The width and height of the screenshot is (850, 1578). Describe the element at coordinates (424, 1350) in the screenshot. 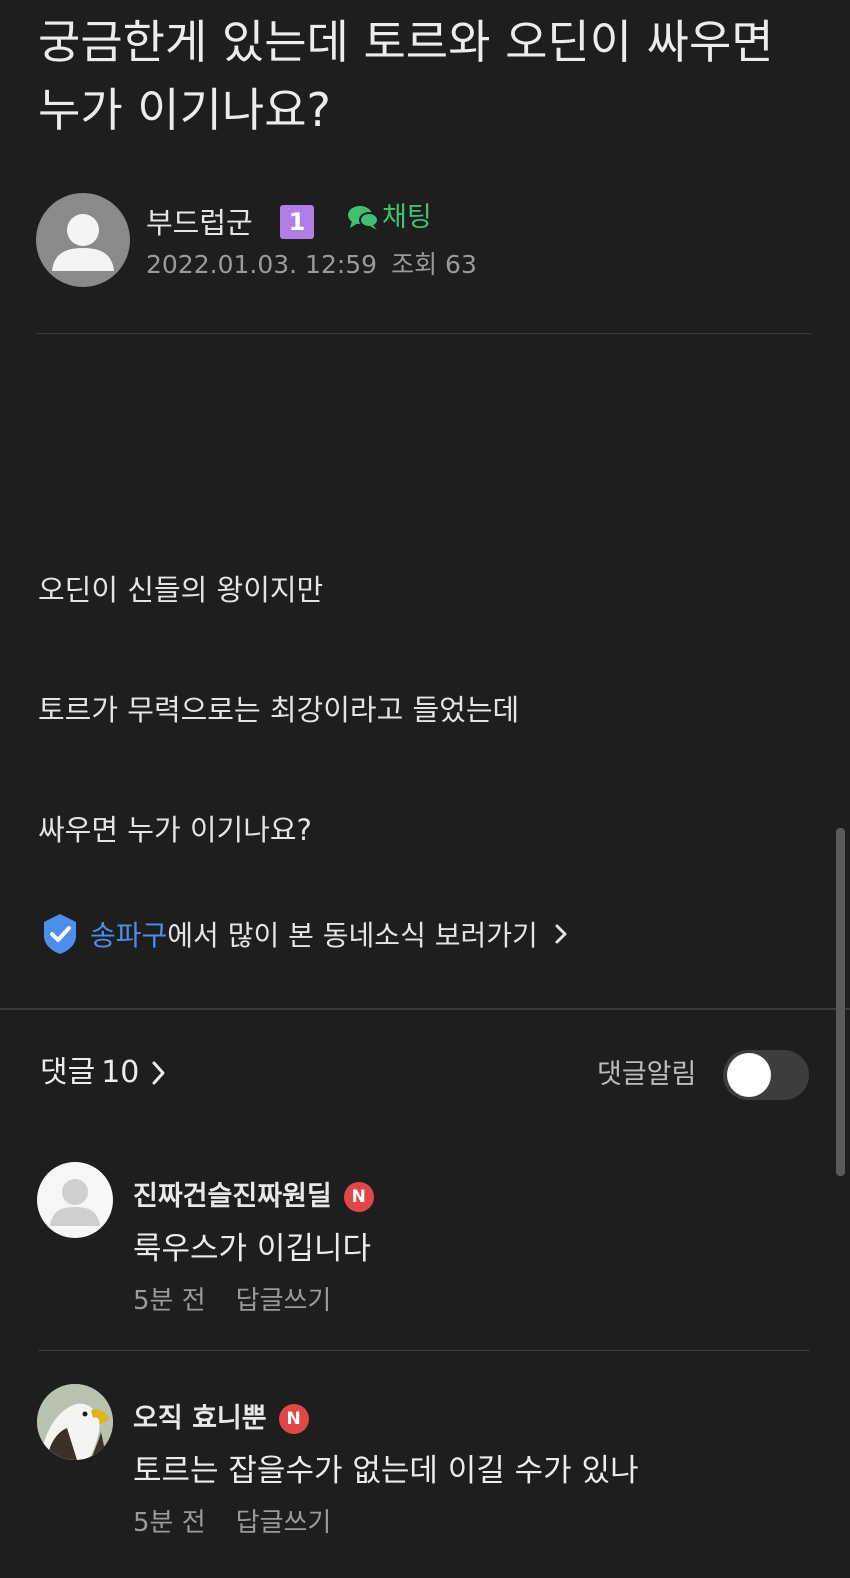

I see `comment-divider` at that location.